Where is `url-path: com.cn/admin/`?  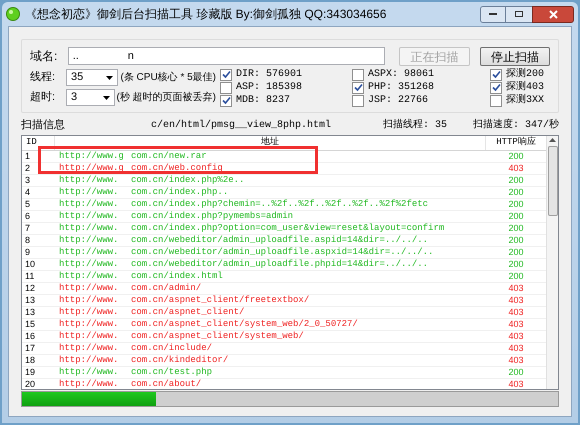 url-path: com.cn/admin/ is located at coordinates (166, 288).